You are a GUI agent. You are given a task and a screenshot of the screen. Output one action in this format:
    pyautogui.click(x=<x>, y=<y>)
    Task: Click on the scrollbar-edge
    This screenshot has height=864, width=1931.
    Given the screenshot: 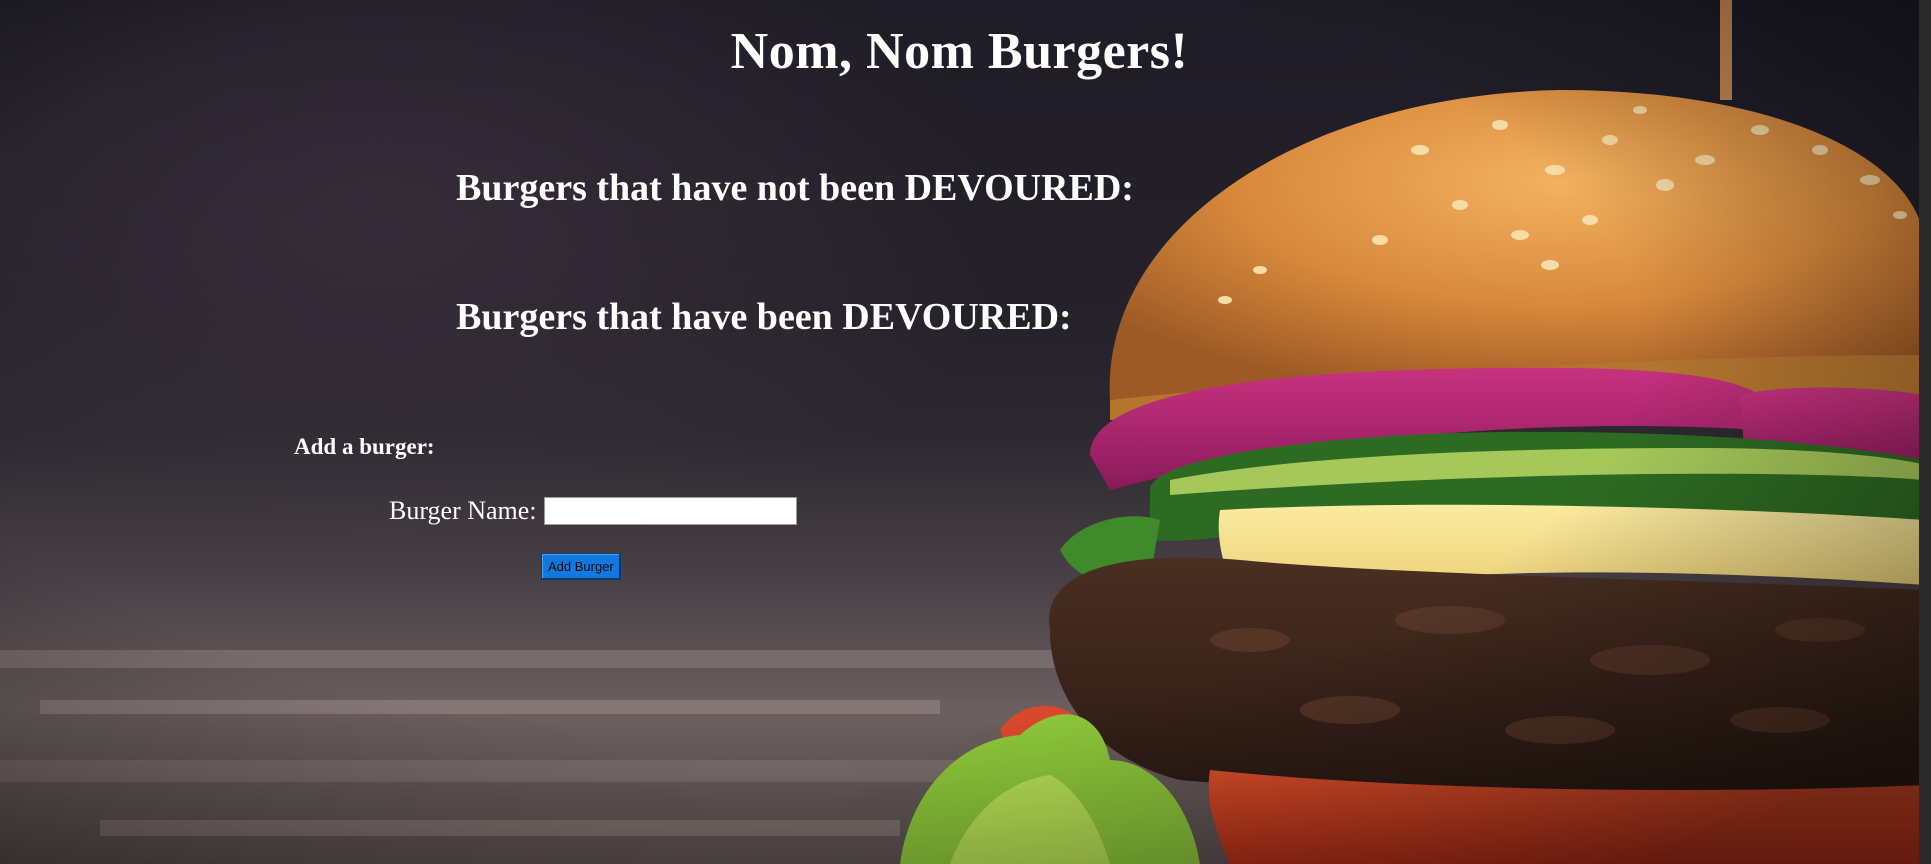 What is the action you would take?
    pyautogui.click(x=1925, y=432)
    